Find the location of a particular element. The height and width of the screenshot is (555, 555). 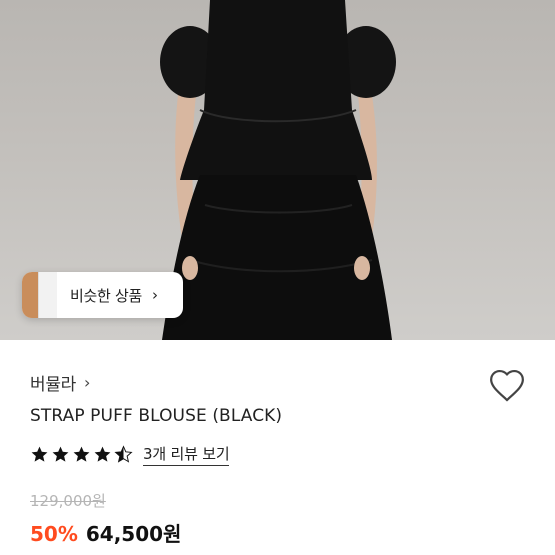

similar-products-label: 비슷한 상품 is located at coordinates (106, 295).